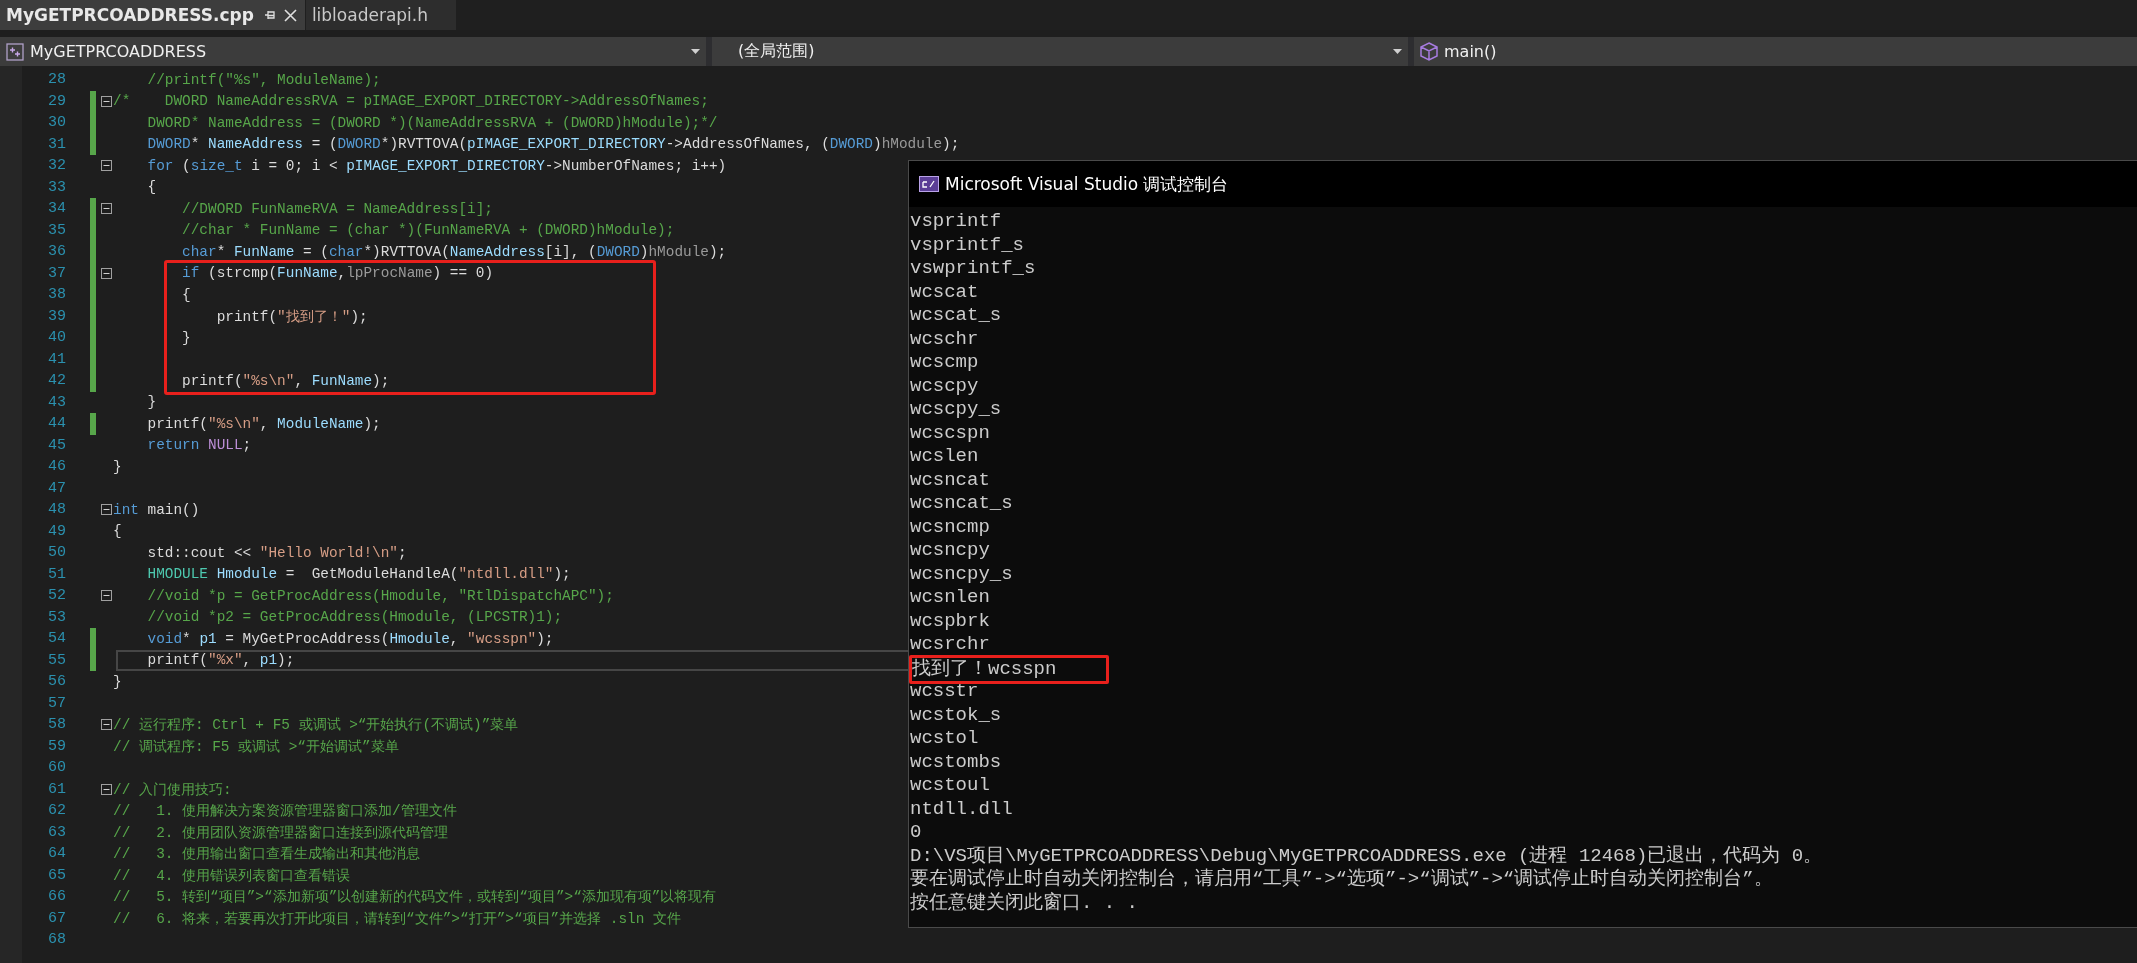 The height and width of the screenshot is (963, 2137). I want to click on console-line: D:\VS项目\MyGETPRCOADDRESS\Debug\MyGETPRCOADDRESS.exe (进程 12468)已退出，代码为 0。, so click(1366, 856).